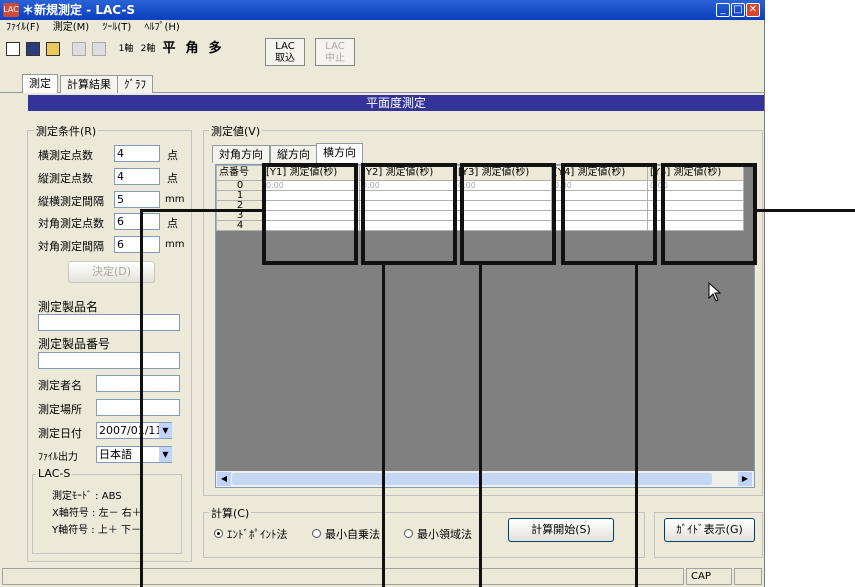 This screenshot has width=855, height=587. I want to click on values-title: 測定値(V), so click(236, 131).